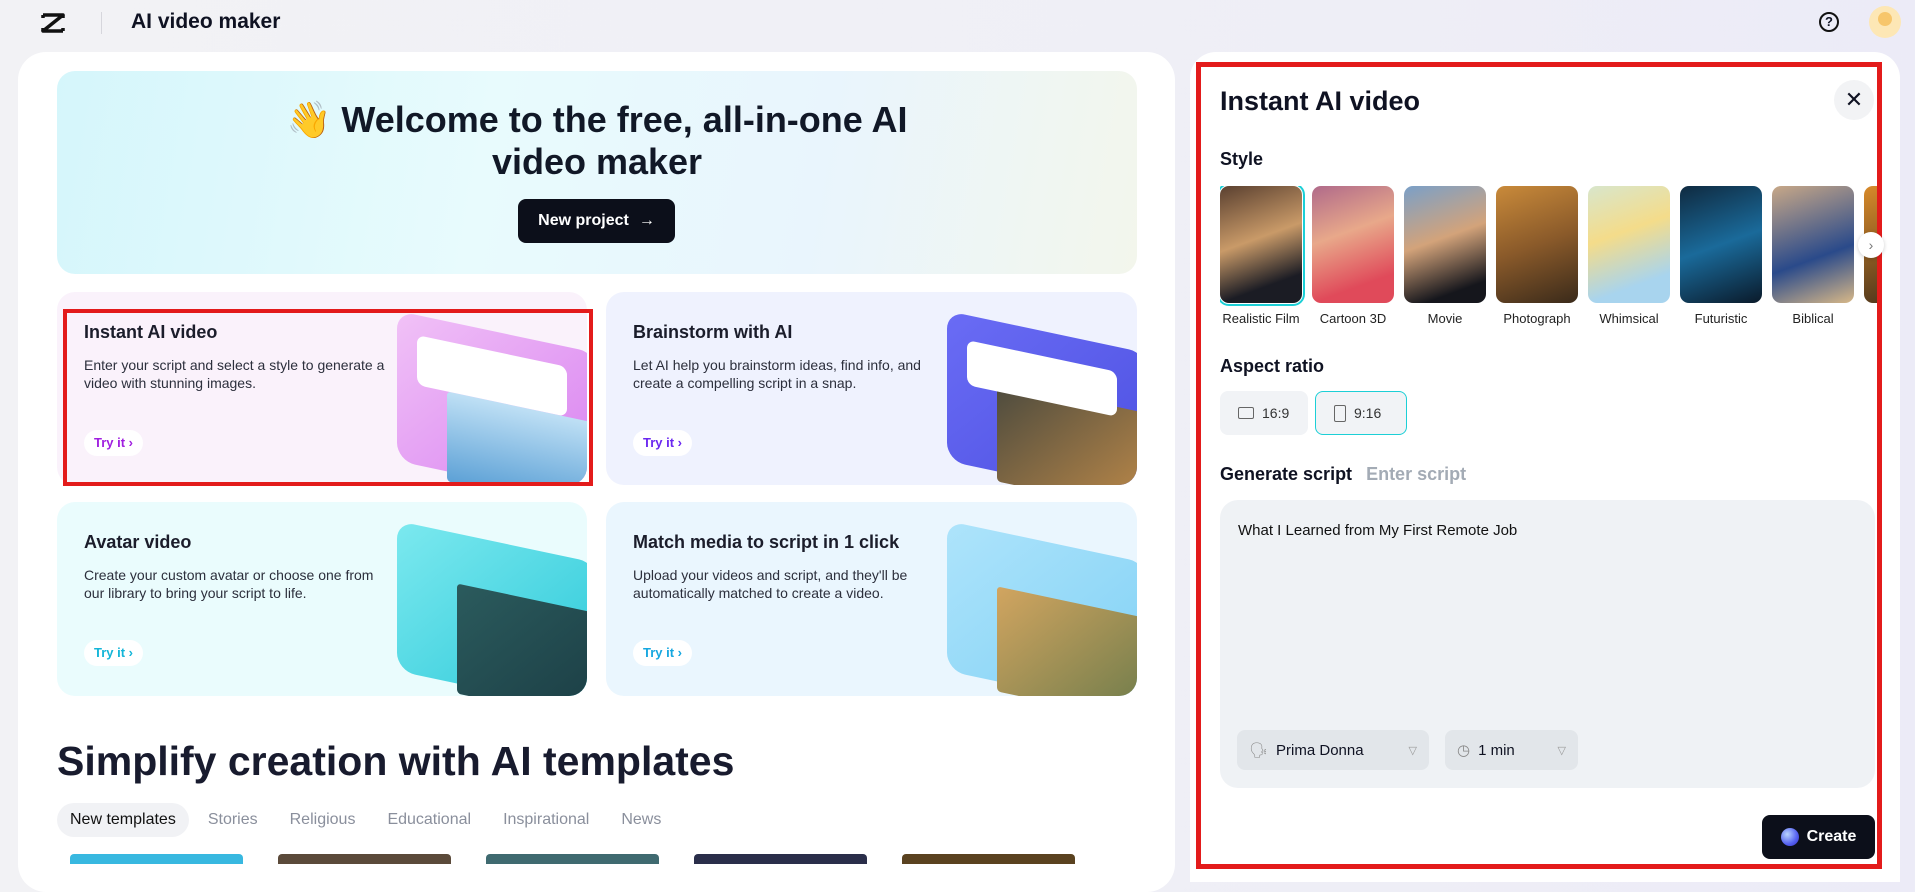  I want to click on clock-icon: ◷, so click(1464, 750).